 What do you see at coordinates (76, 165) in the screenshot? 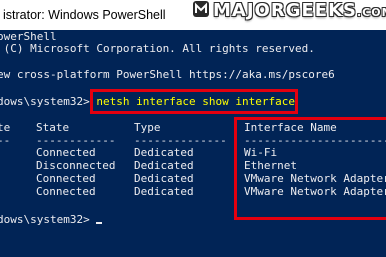
I see `state-cell: Disconnected` at bounding box center [76, 165].